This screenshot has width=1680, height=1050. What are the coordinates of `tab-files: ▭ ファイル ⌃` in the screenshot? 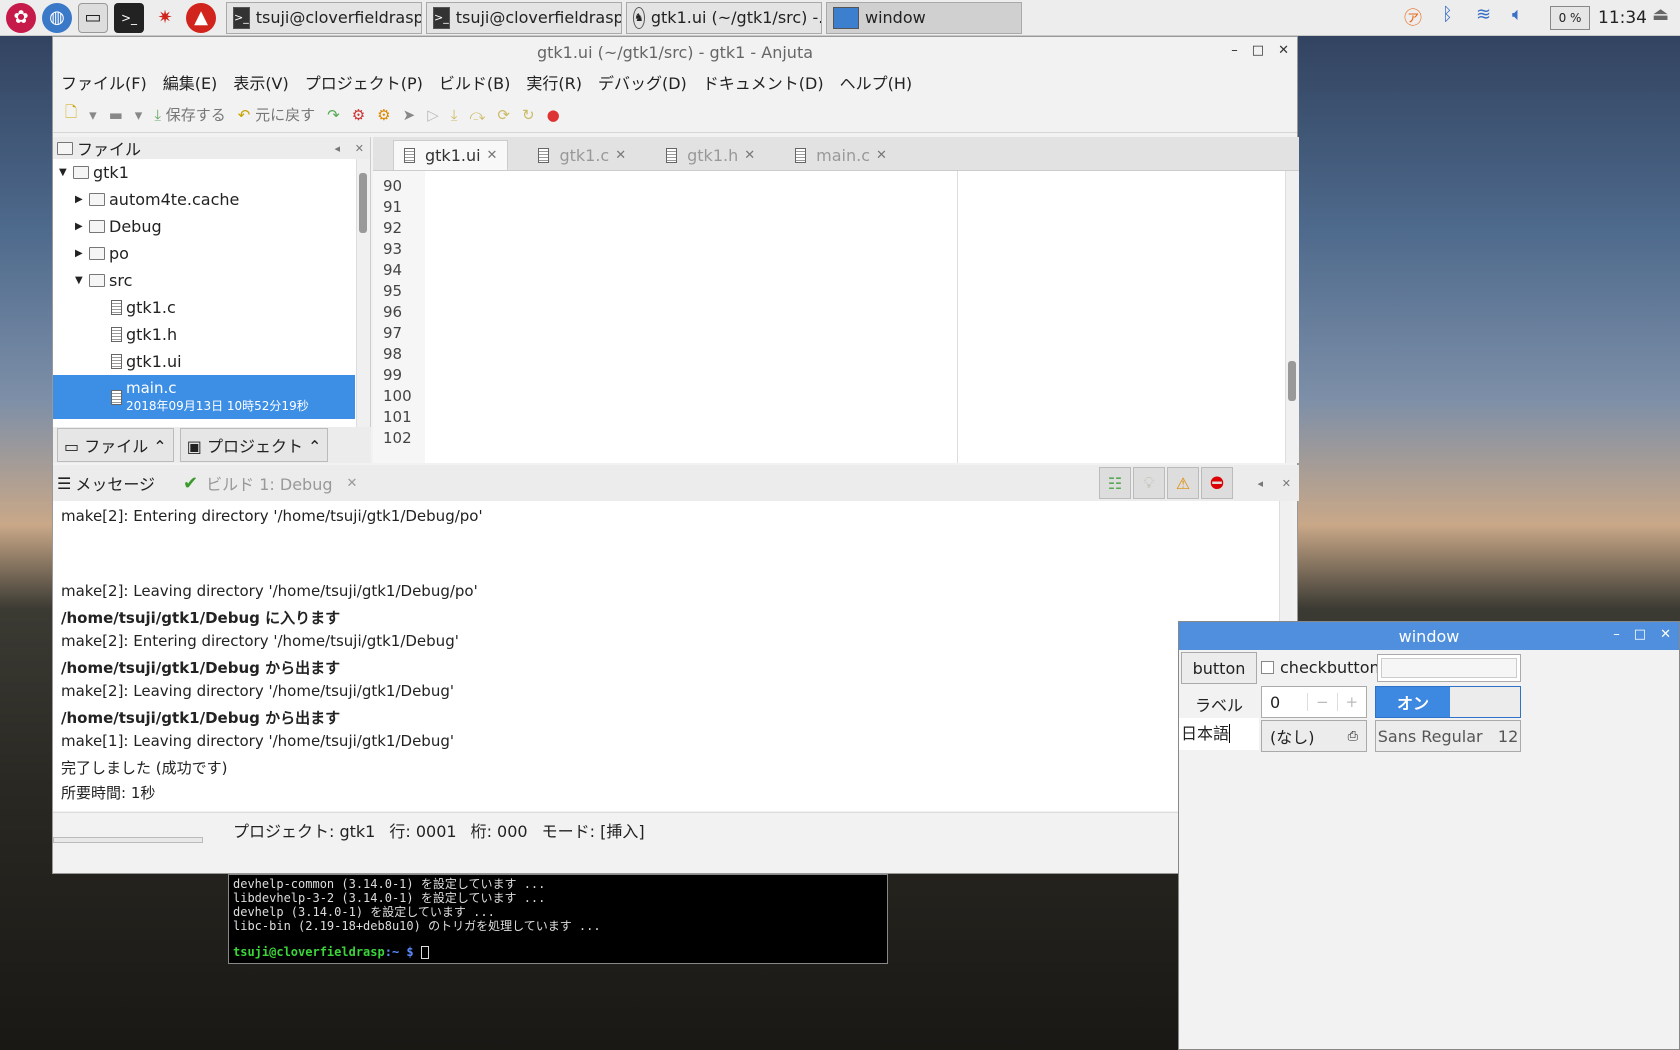 It's located at (115, 445).